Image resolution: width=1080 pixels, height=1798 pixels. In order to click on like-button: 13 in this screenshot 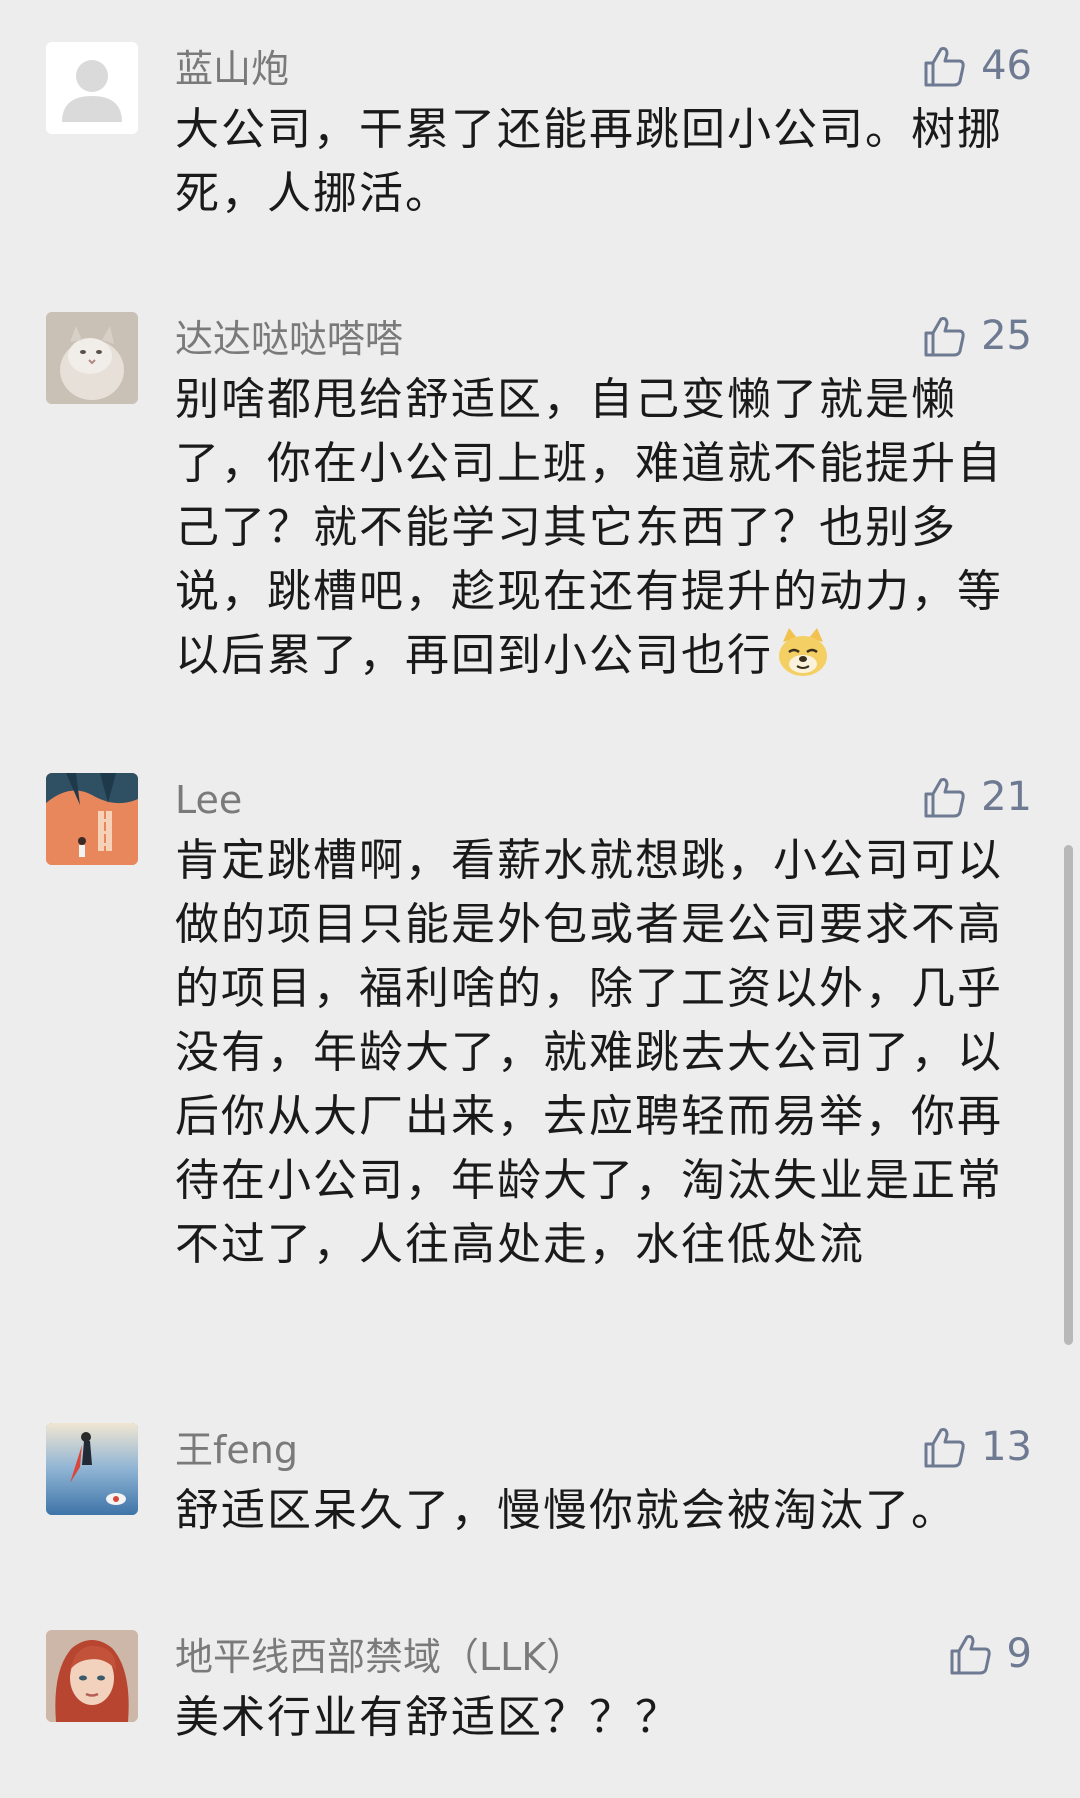, I will do `click(976, 1447)`.